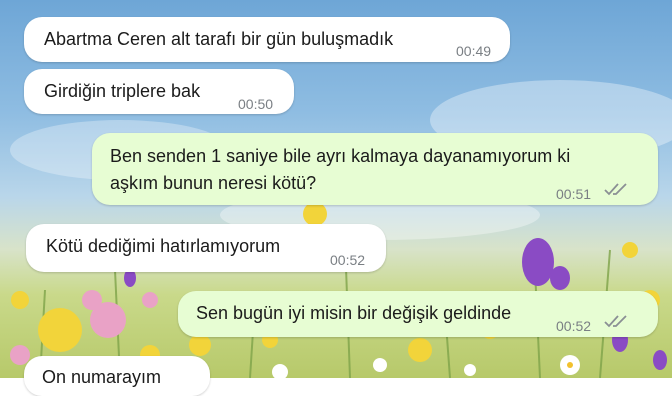 The height and width of the screenshot is (396, 672). I want to click on incoming-message-bubble: On numarayım, so click(117, 376).